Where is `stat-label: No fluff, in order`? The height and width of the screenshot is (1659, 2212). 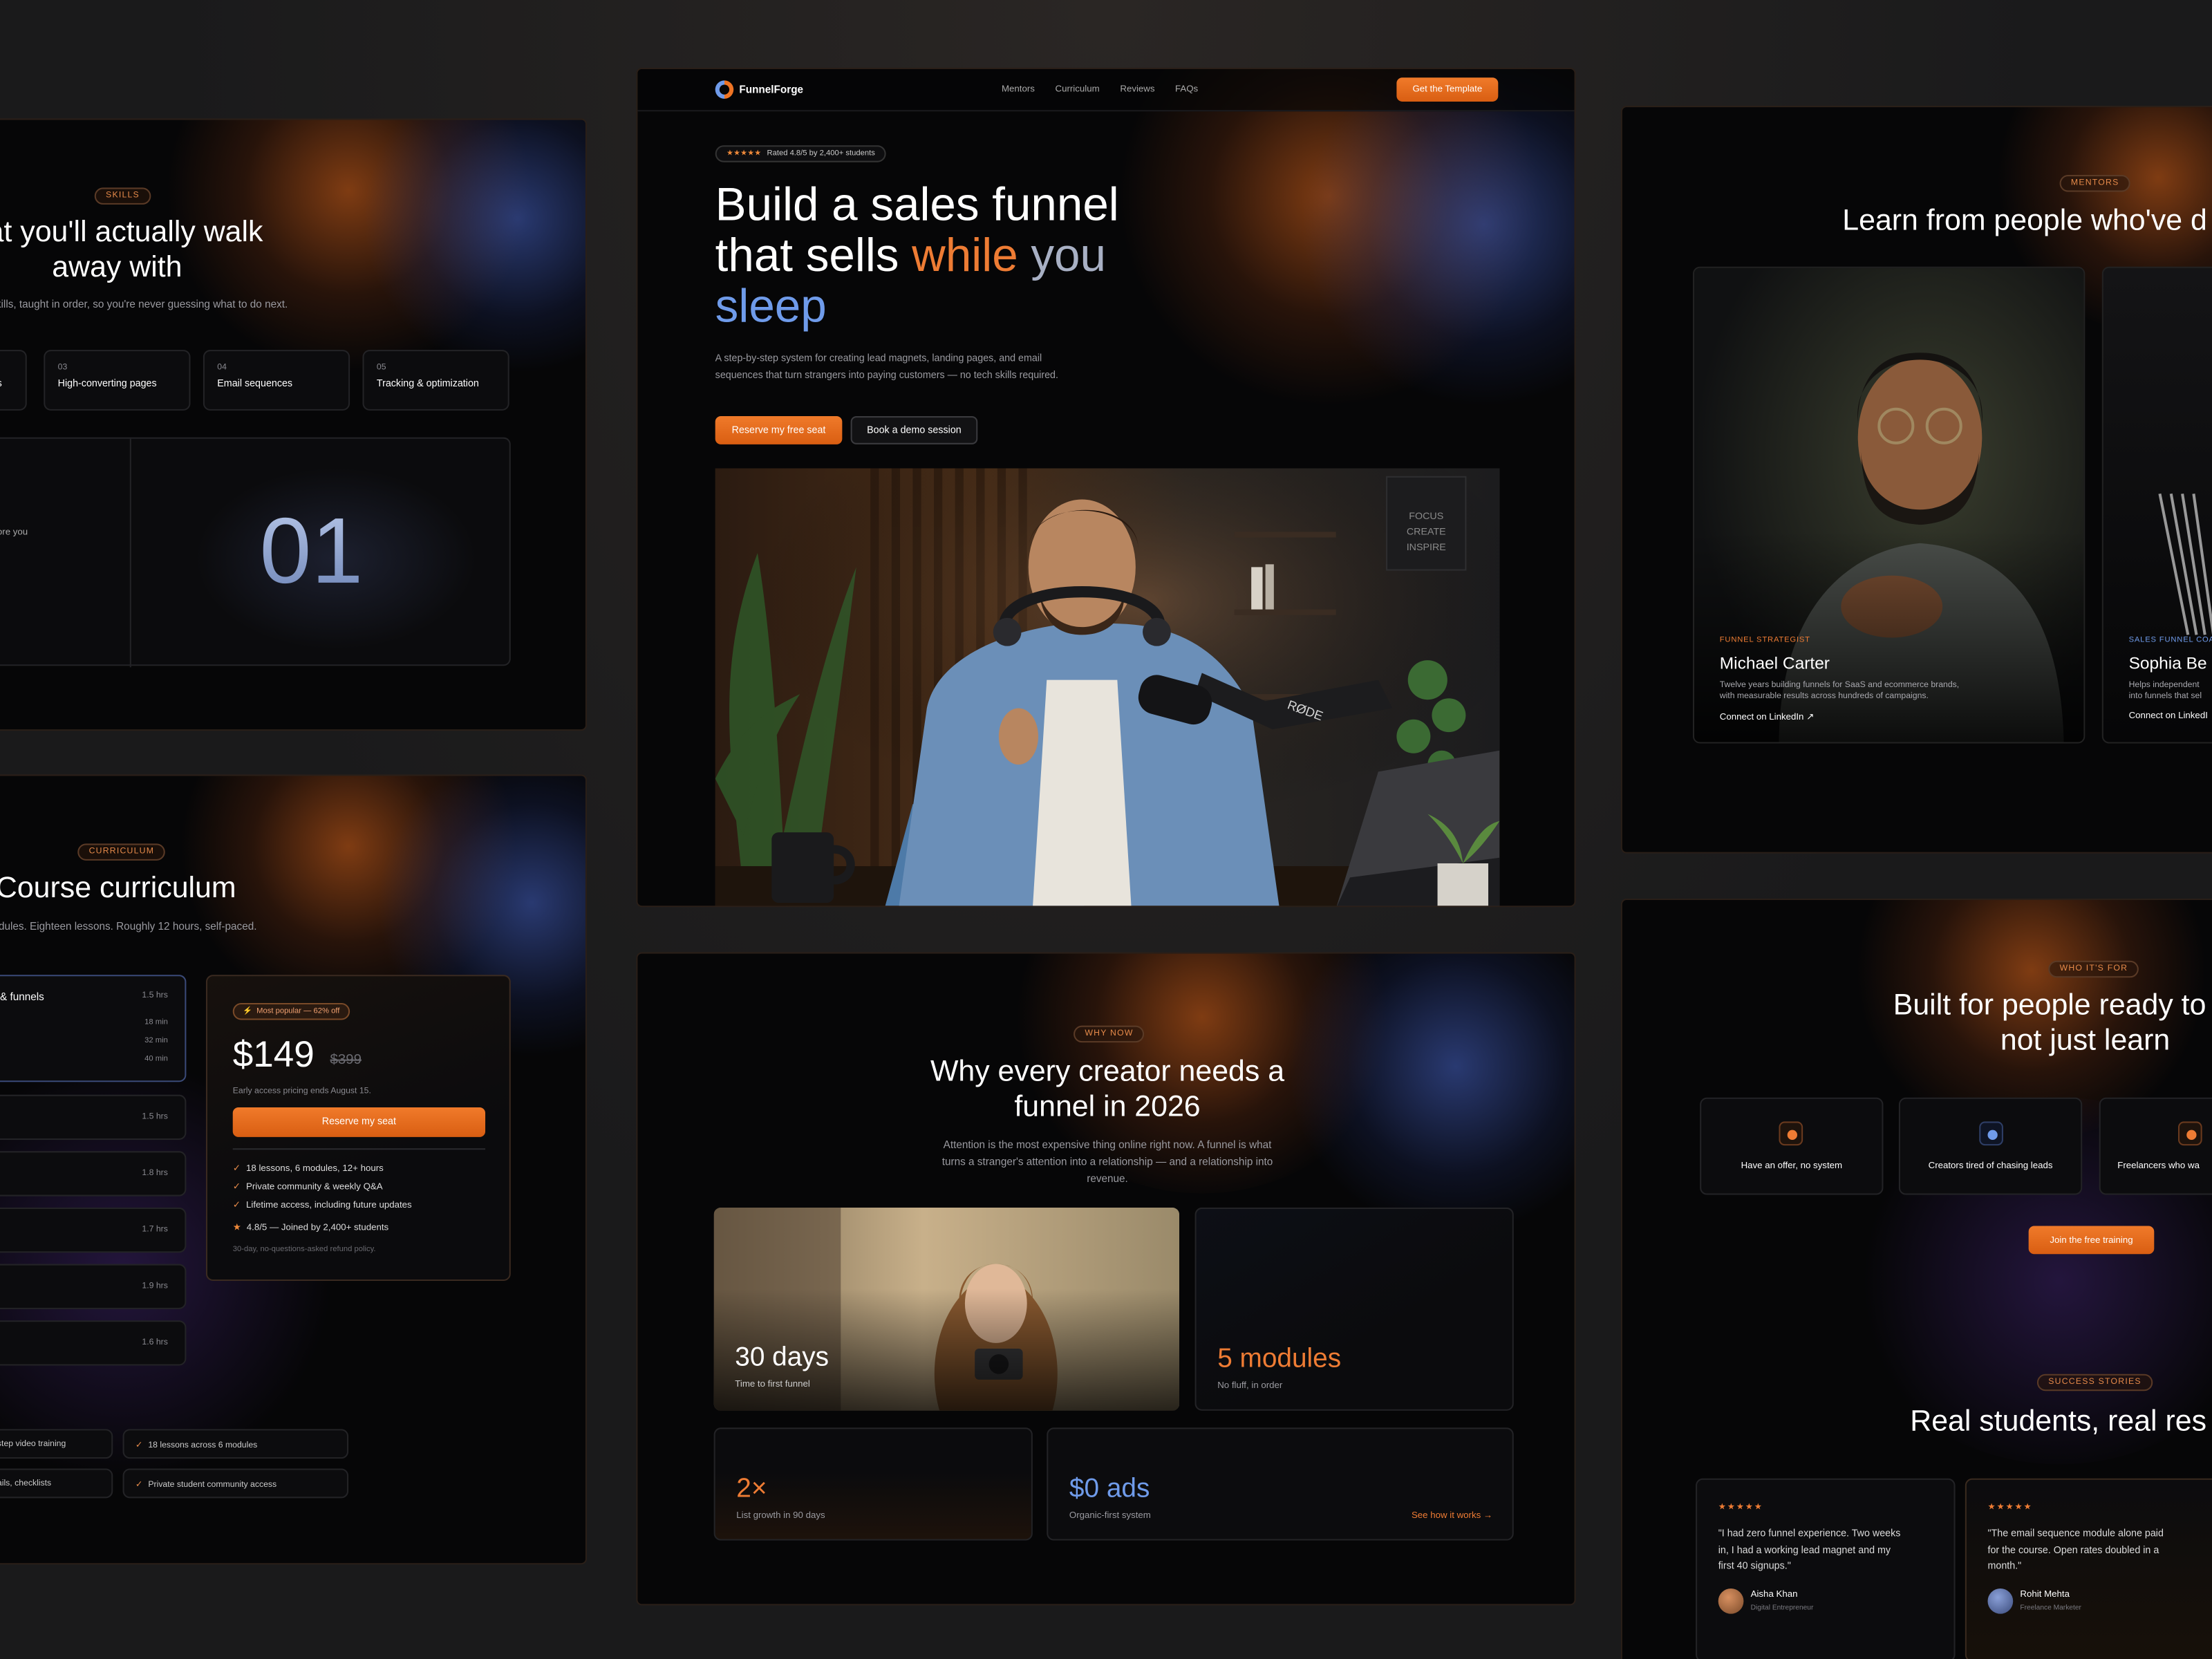
stat-label: No fluff, in order is located at coordinates (1250, 1385).